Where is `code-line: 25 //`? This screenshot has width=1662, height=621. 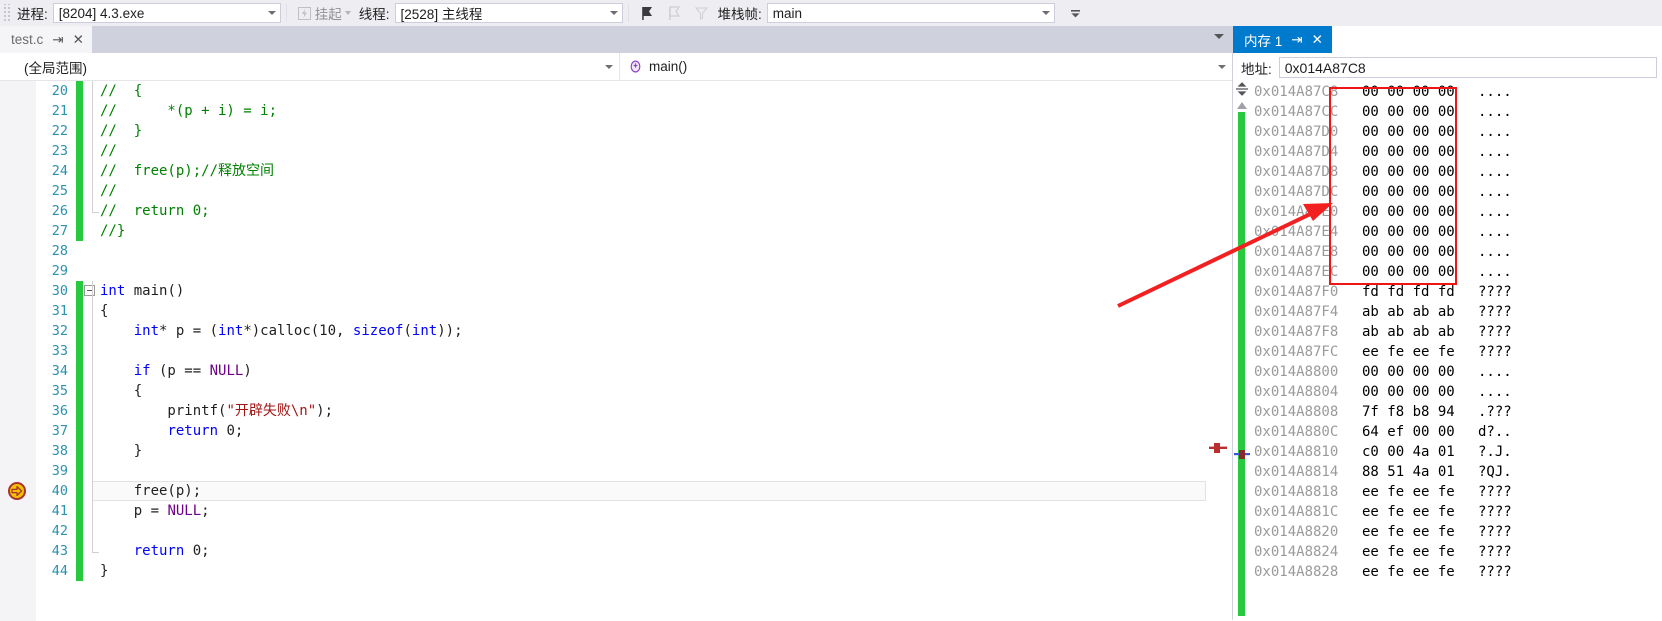
code-line: 25 // is located at coordinates (616, 191).